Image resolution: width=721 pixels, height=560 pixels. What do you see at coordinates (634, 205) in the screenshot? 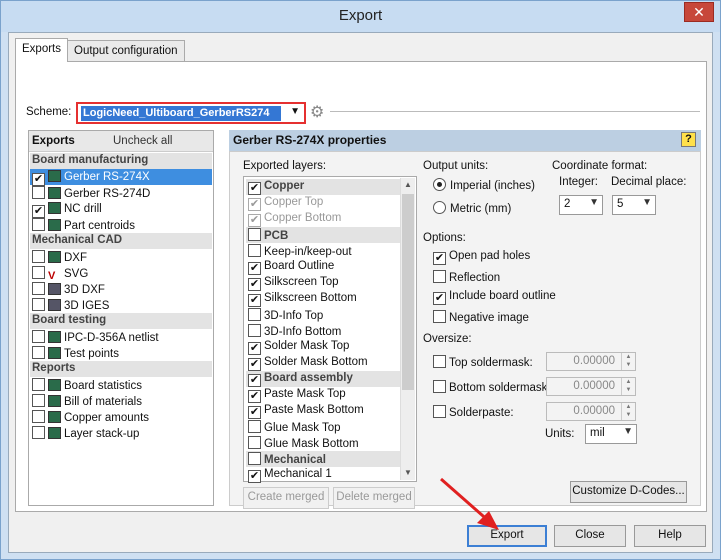
I see `decimal-select: 5 ▼` at bounding box center [634, 205].